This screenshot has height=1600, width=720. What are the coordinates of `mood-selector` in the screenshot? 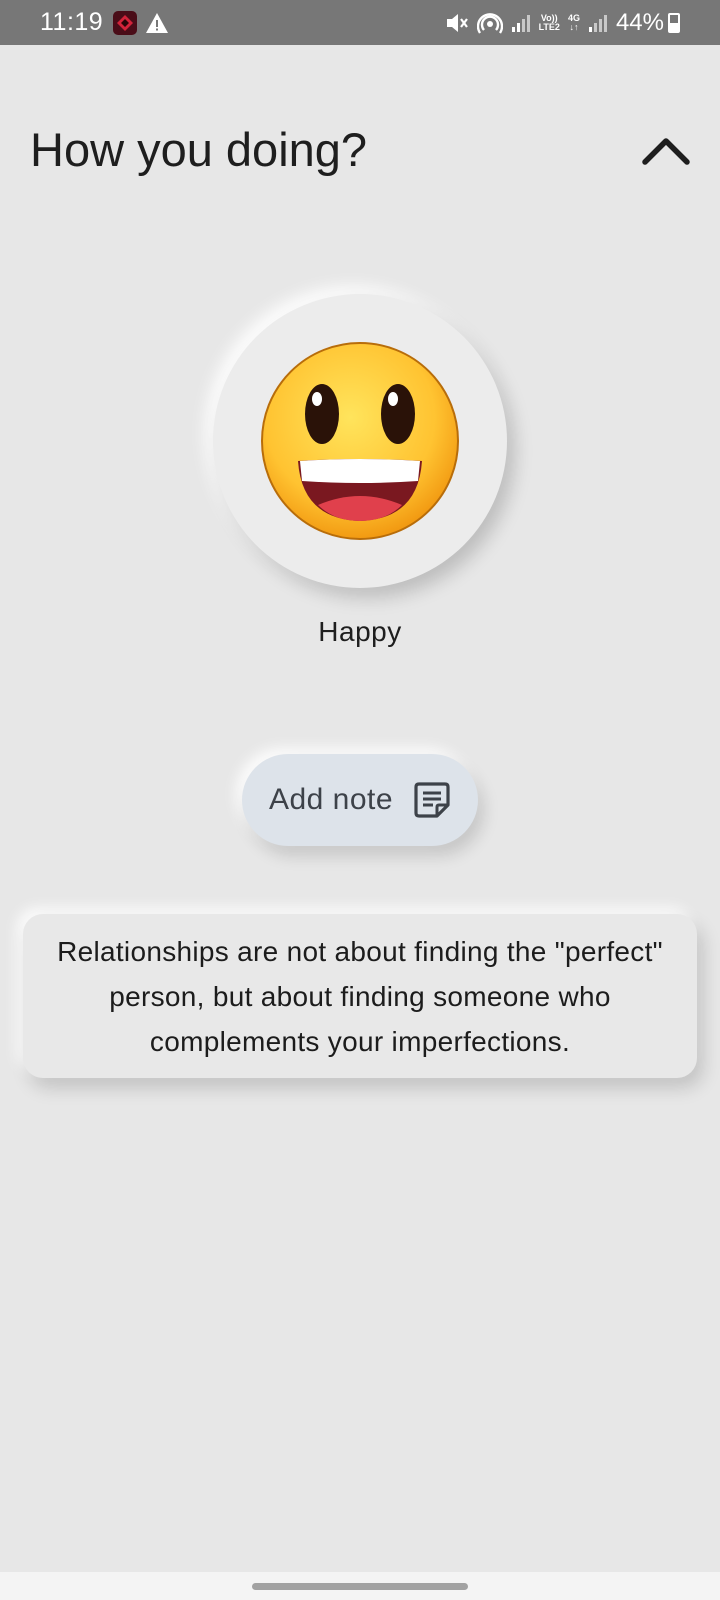 It's located at (360, 441).